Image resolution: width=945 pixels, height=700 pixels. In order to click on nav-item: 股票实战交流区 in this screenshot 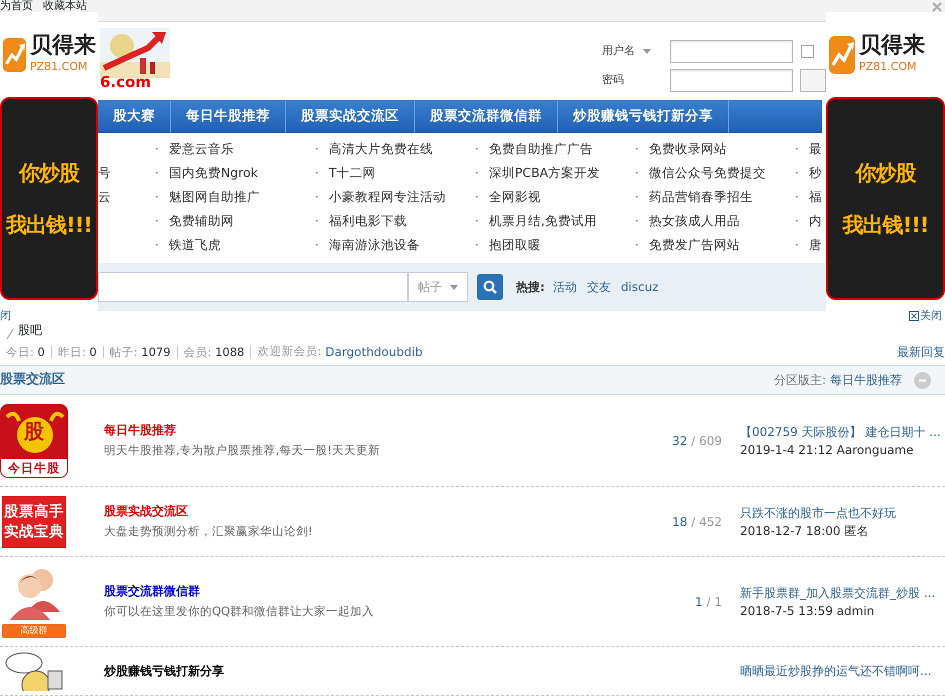, I will do `click(350, 116)`.